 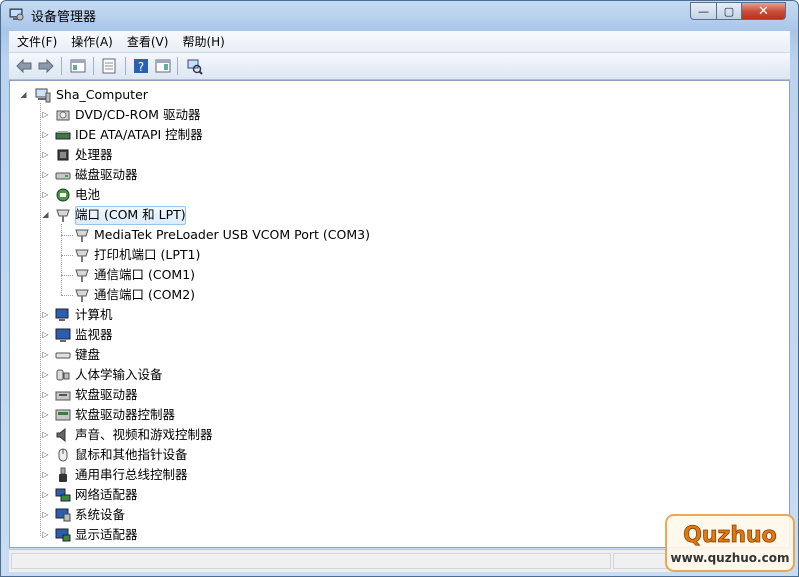 What do you see at coordinates (63, 115) in the screenshot?
I see `dvd-drive-icon` at bounding box center [63, 115].